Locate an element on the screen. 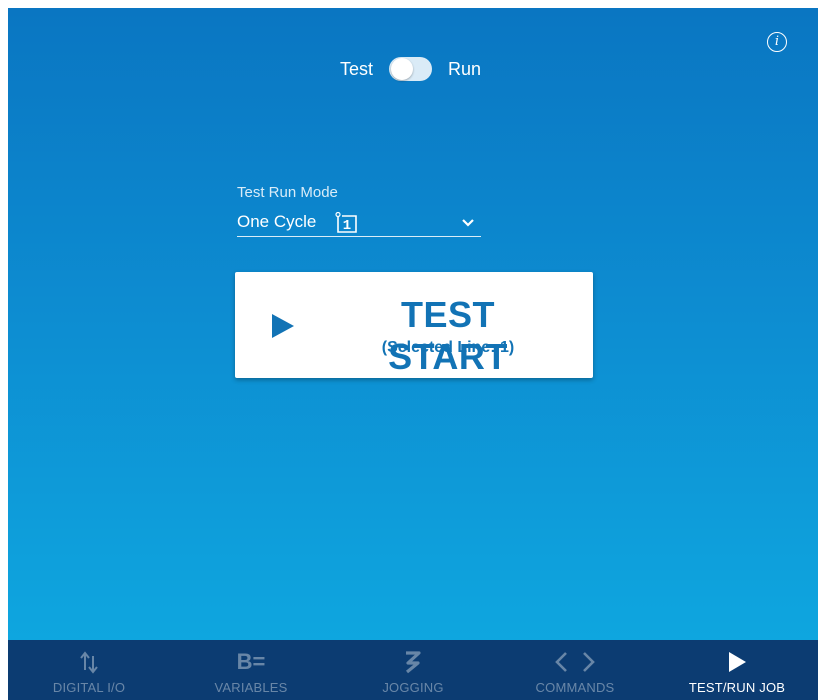 This screenshot has width=818, height=700. select-value: One Cycle is located at coordinates (277, 221).